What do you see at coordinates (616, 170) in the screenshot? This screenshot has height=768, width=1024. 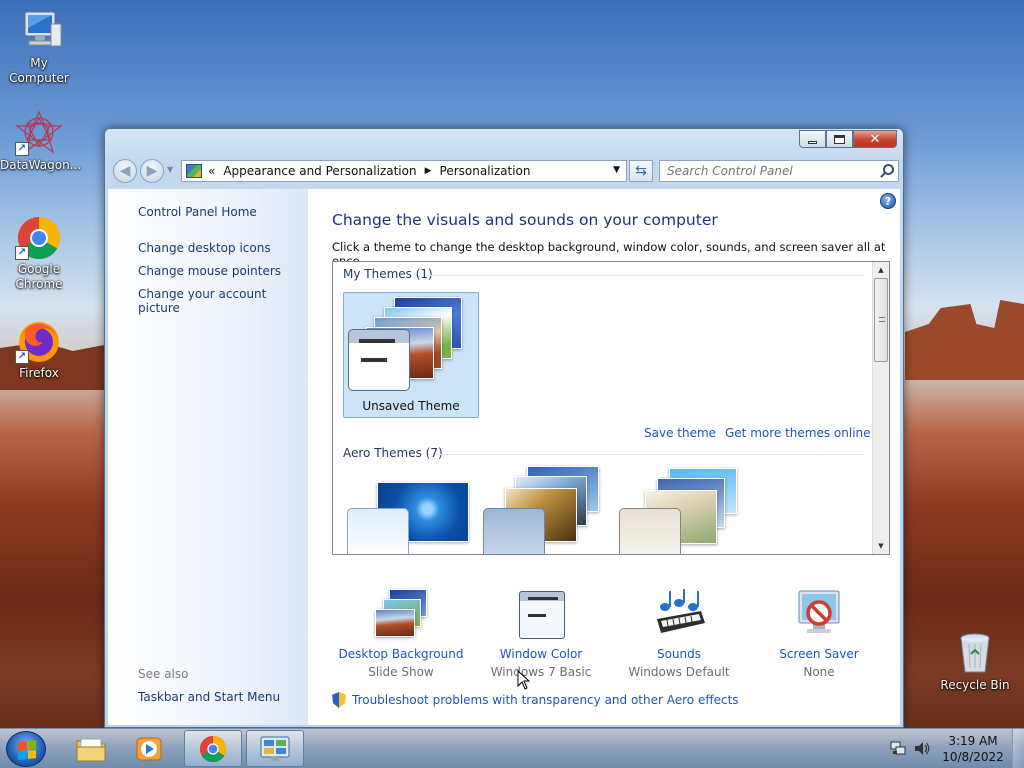 I see `address-dropdown-icon: ▼` at bounding box center [616, 170].